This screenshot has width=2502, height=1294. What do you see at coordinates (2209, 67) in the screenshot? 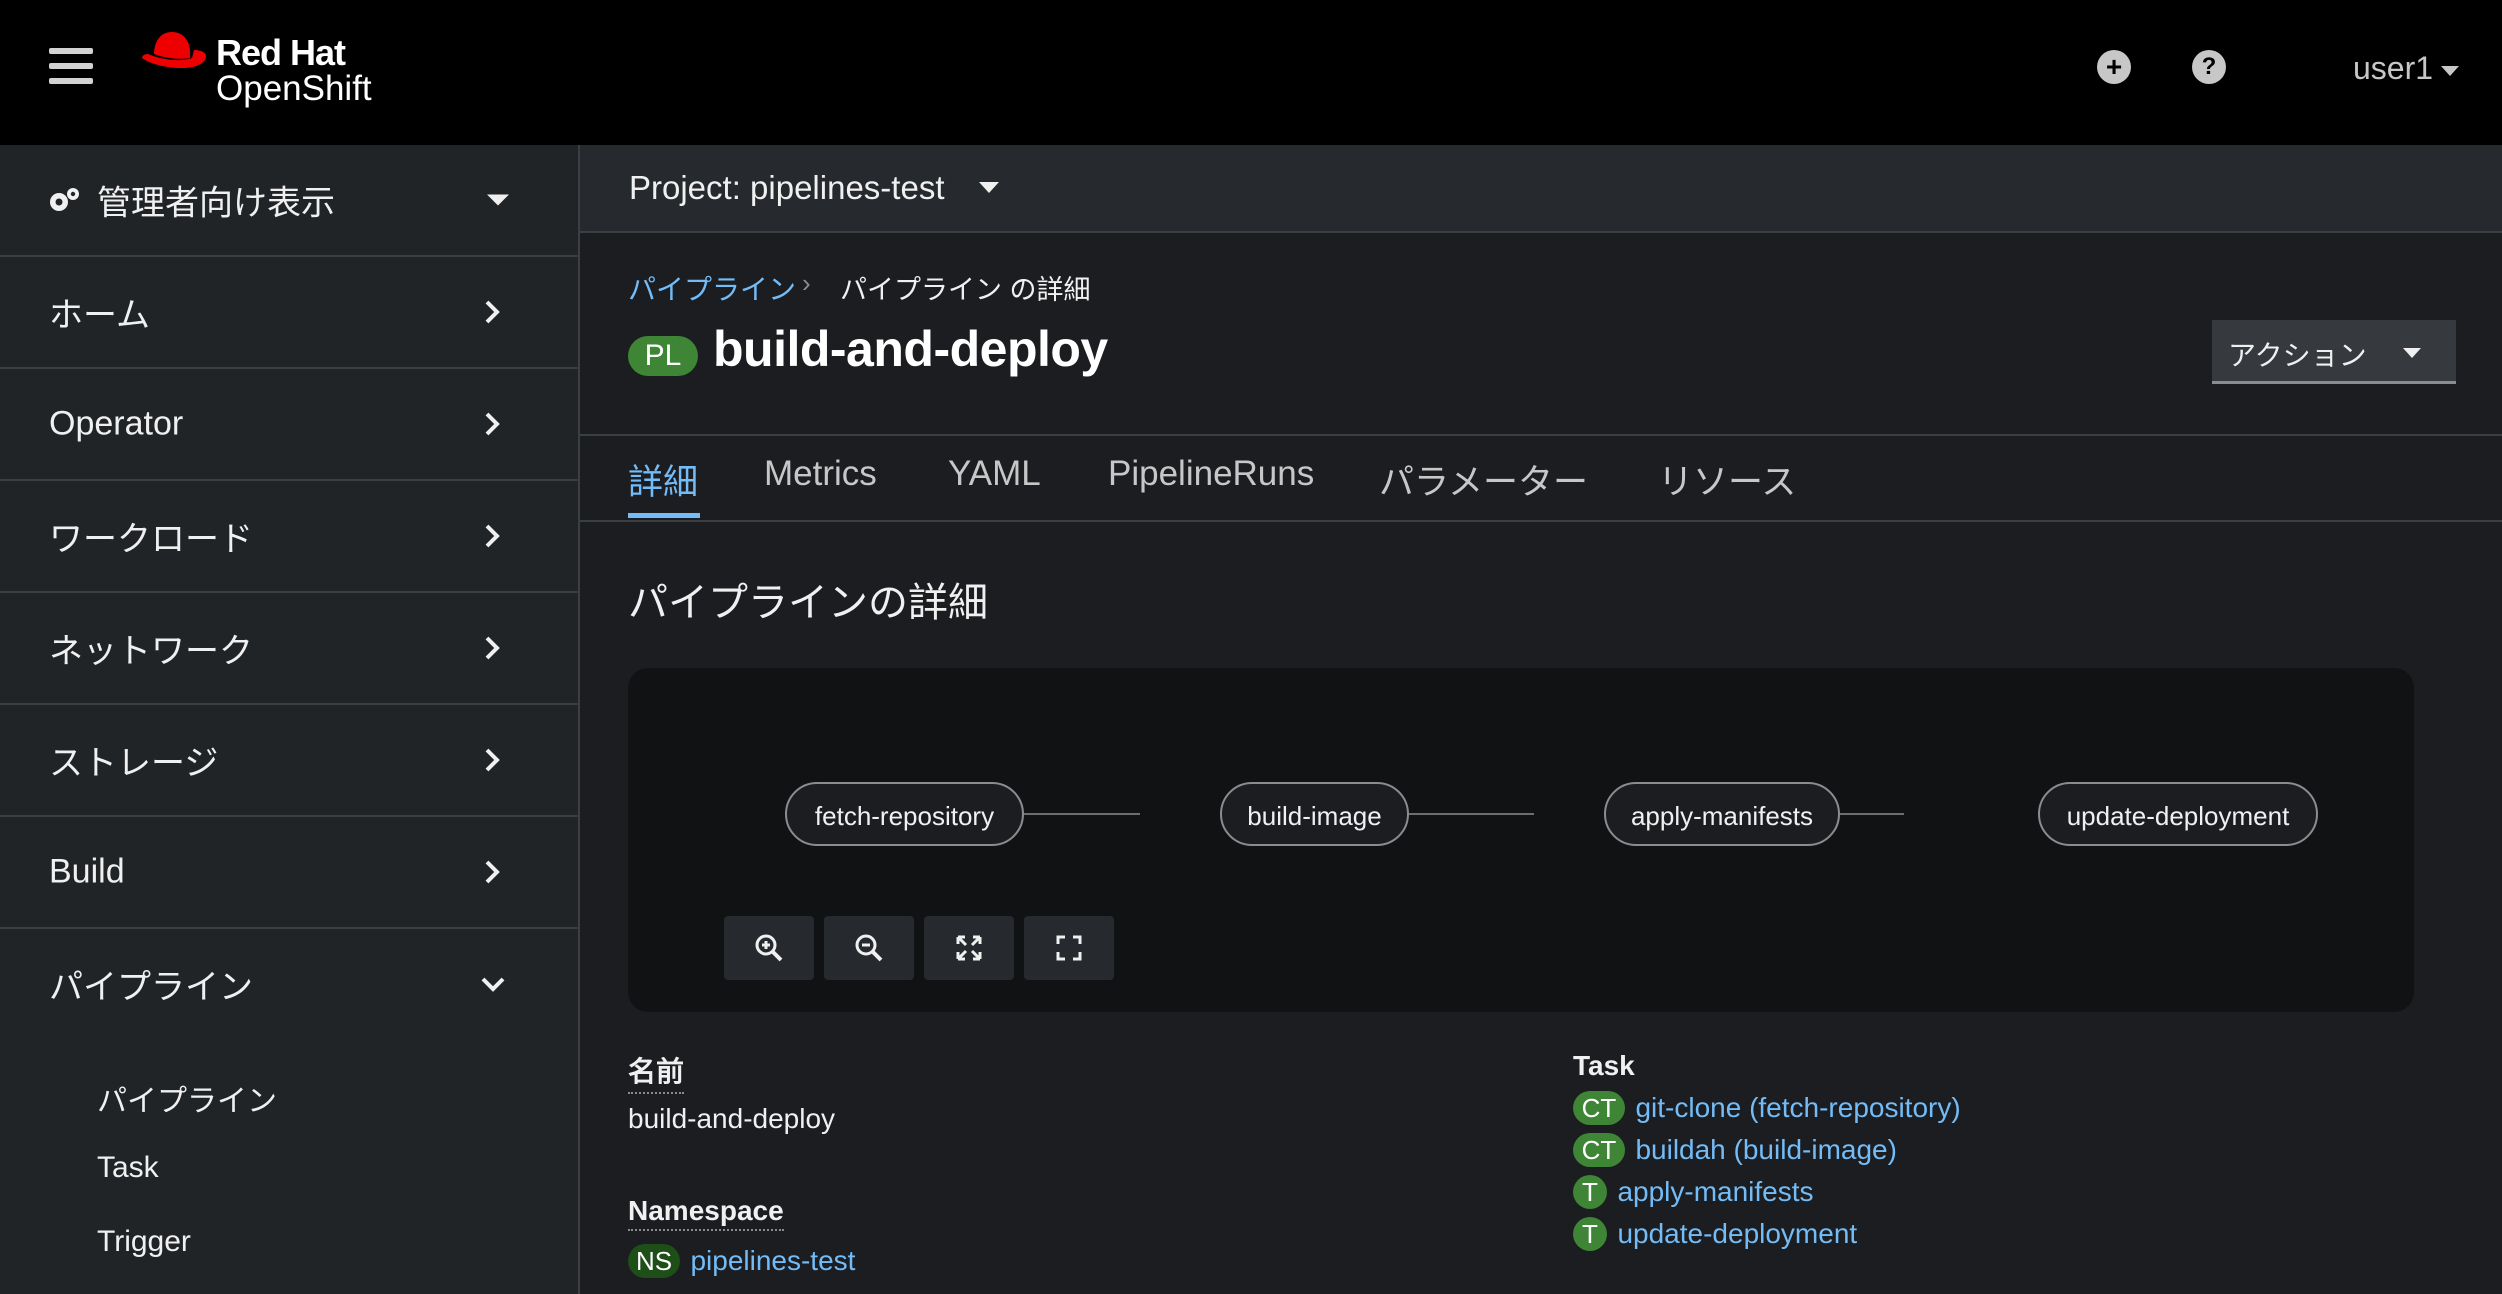
I see `help-icon: ?` at bounding box center [2209, 67].